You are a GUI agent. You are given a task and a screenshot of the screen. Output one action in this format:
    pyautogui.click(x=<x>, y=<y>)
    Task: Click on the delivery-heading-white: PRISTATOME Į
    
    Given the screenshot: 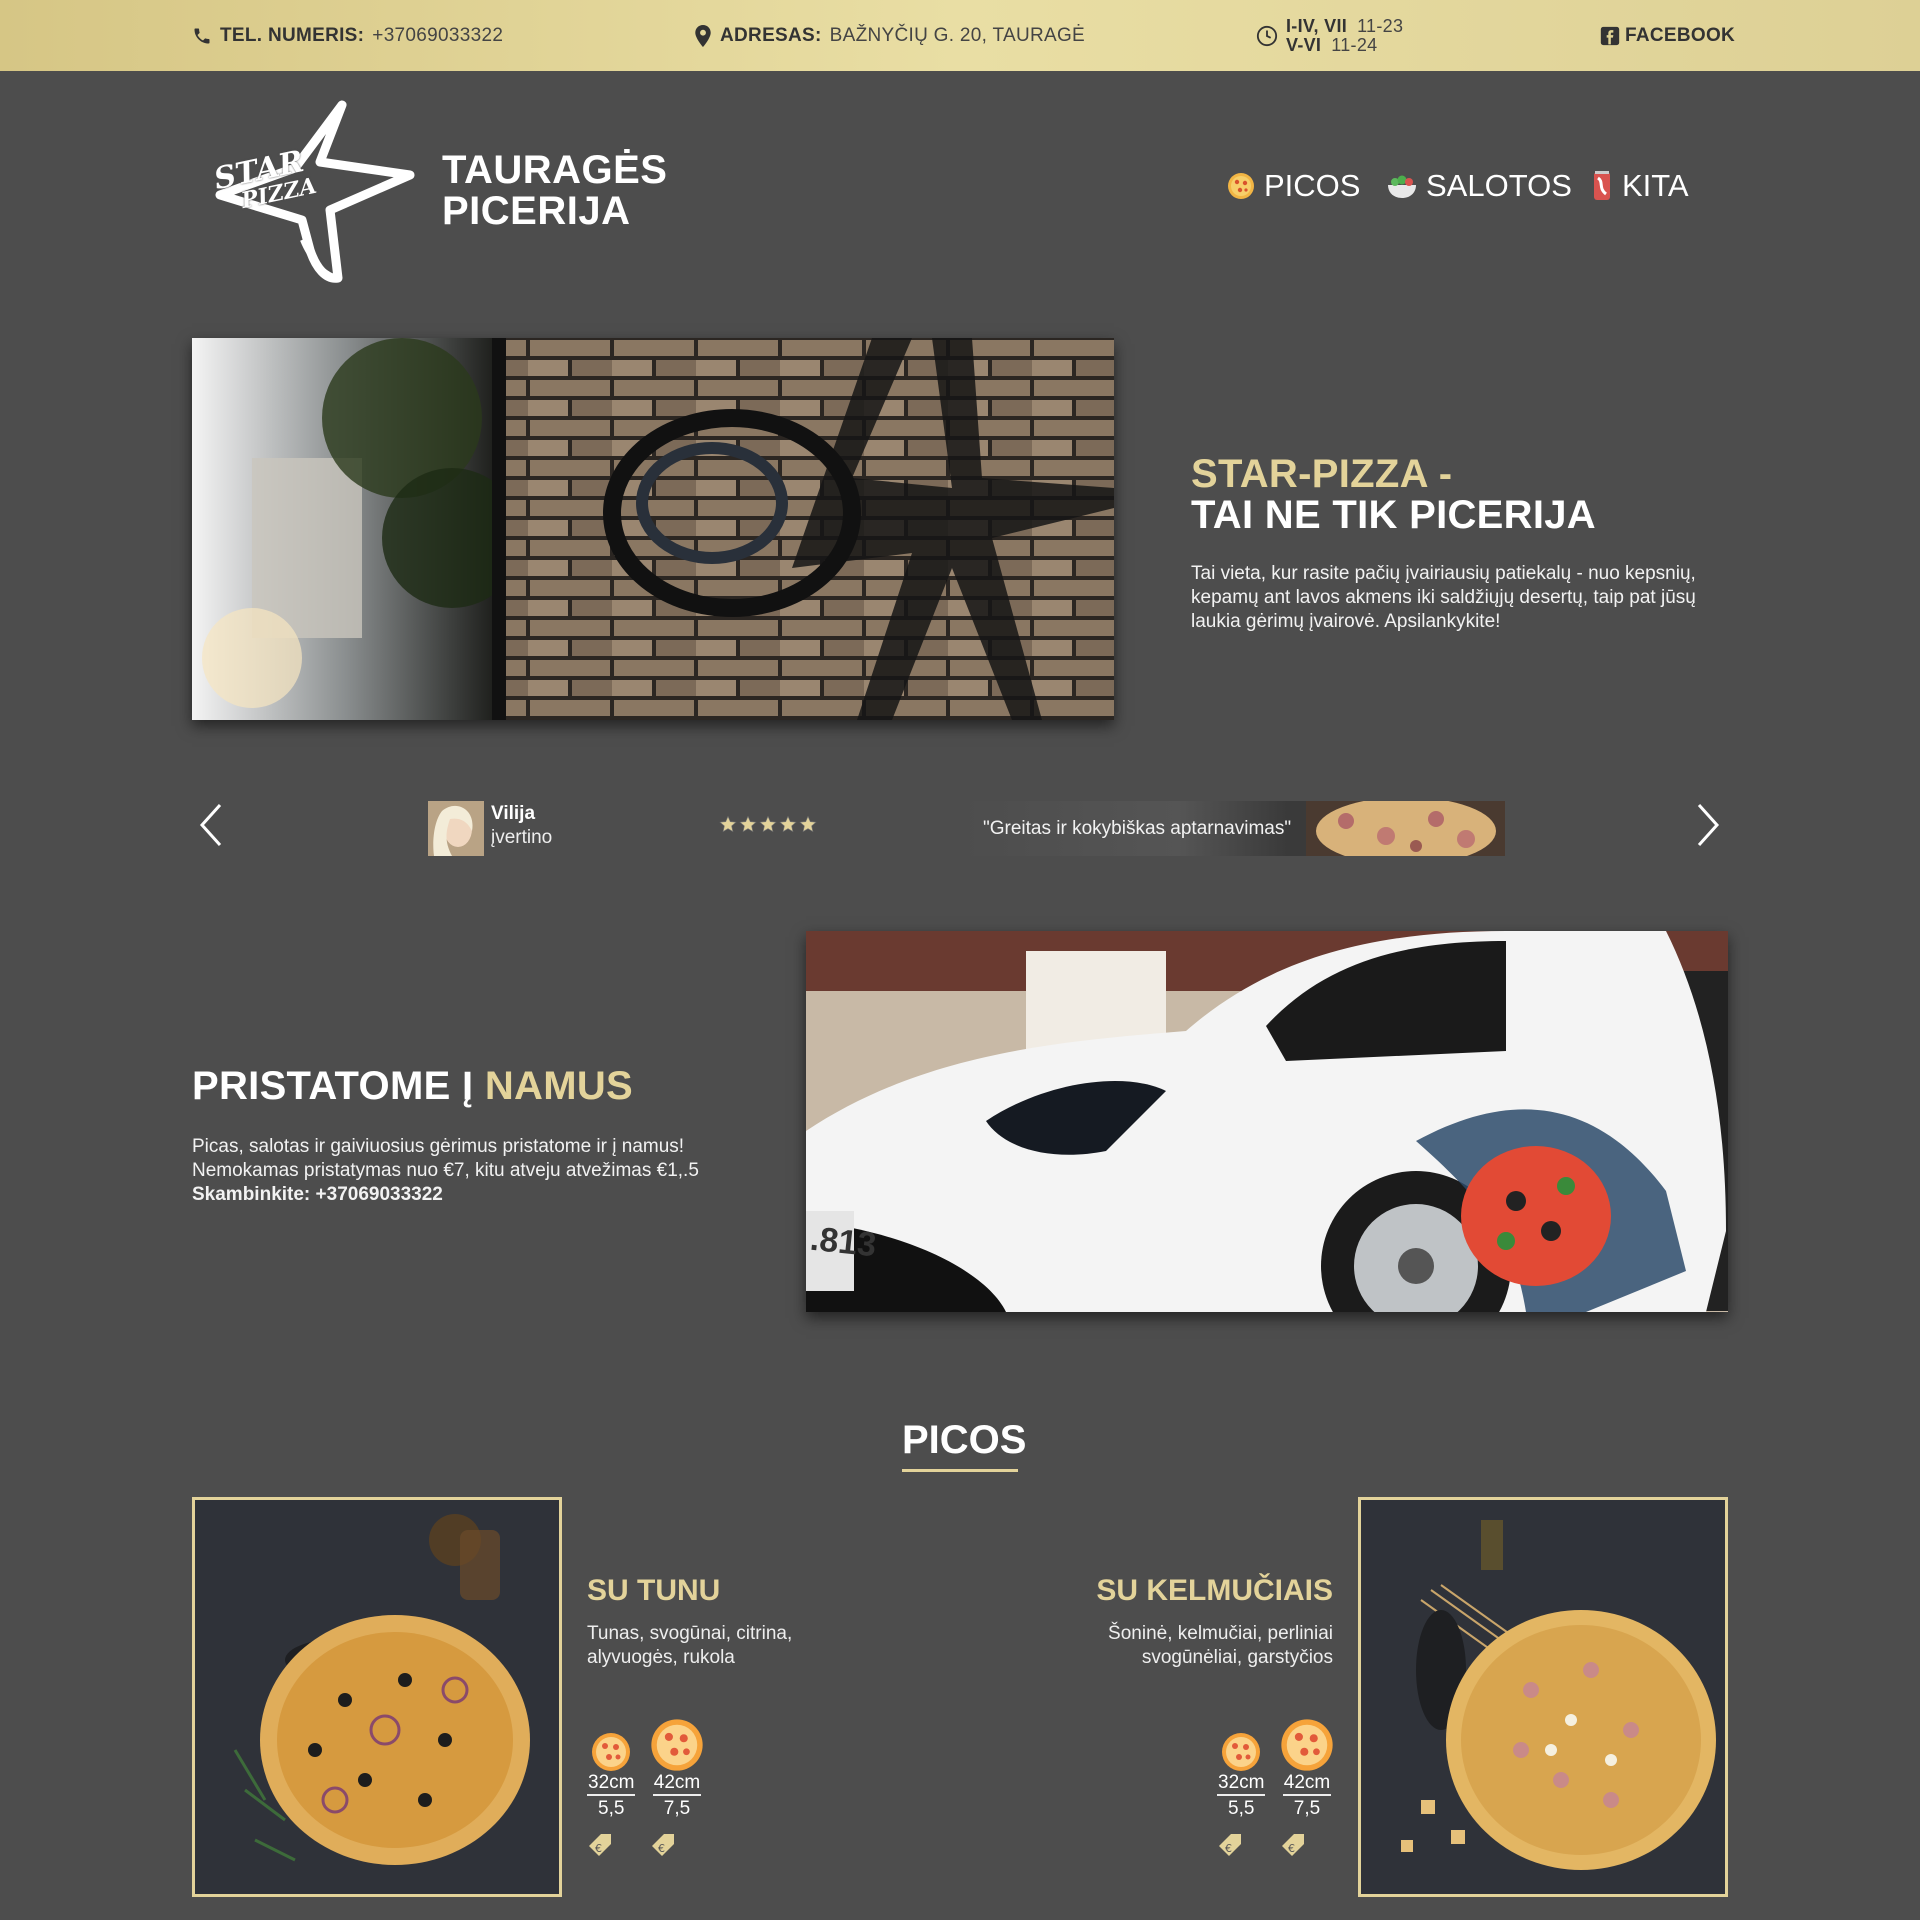 What is the action you would take?
    pyautogui.click(x=333, y=1086)
    